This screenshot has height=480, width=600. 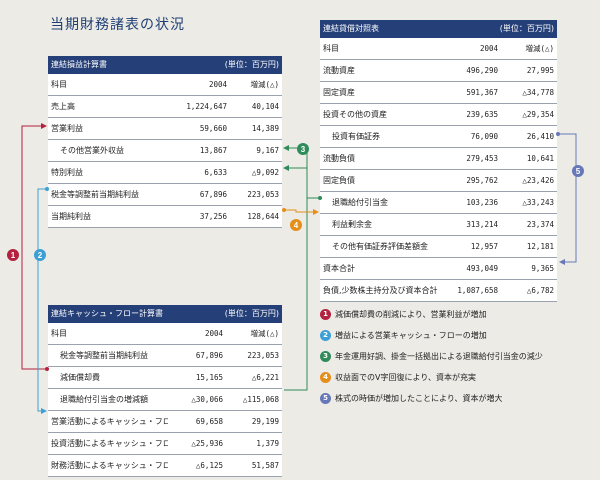 I want to click on legend-text: 収益面でのV字回復により、資本が充実, so click(x=405, y=377).